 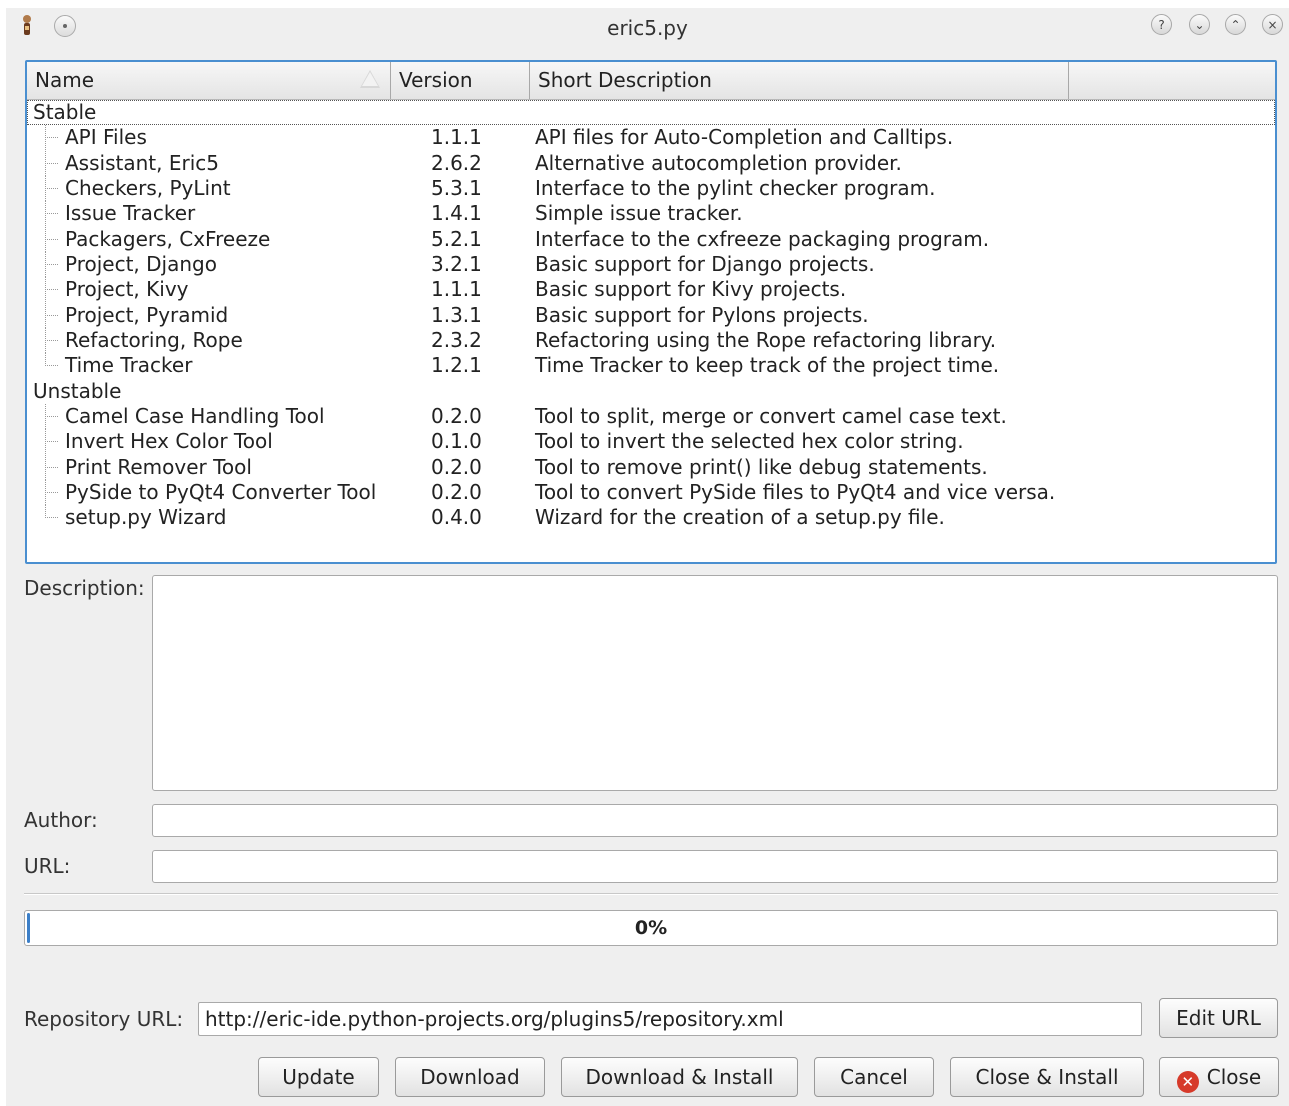 What do you see at coordinates (456, 441) in the screenshot?
I see `plugin-version: 0.1.0` at bounding box center [456, 441].